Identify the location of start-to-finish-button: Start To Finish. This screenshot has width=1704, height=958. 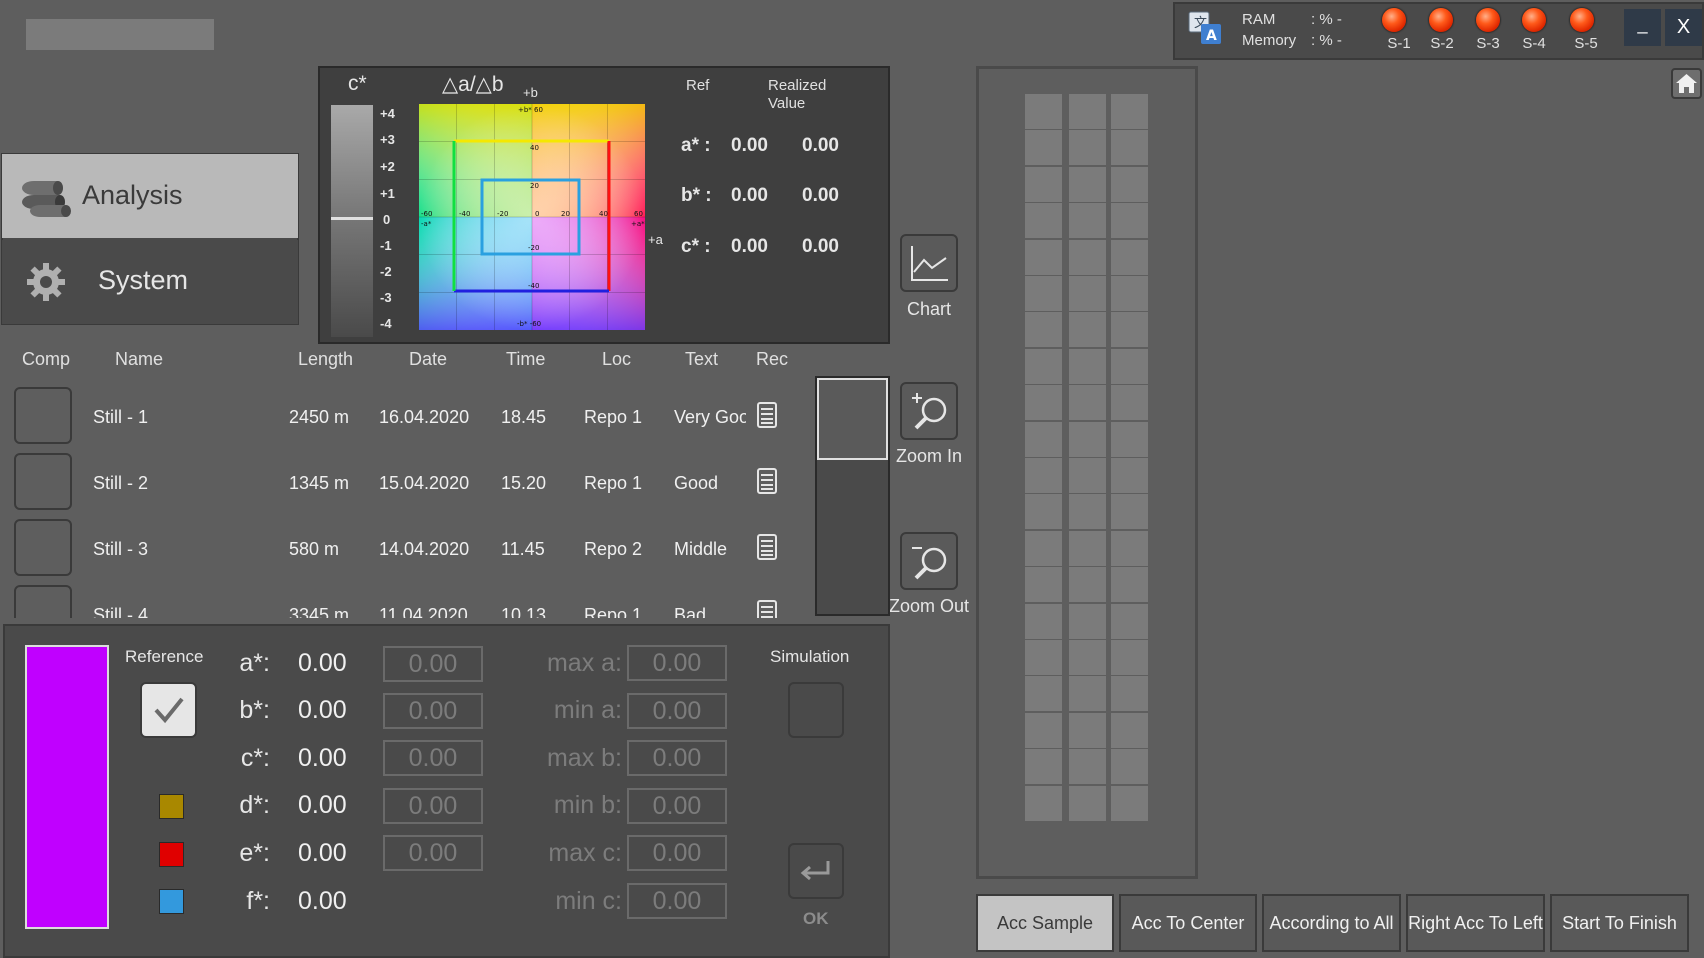
(1619, 923).